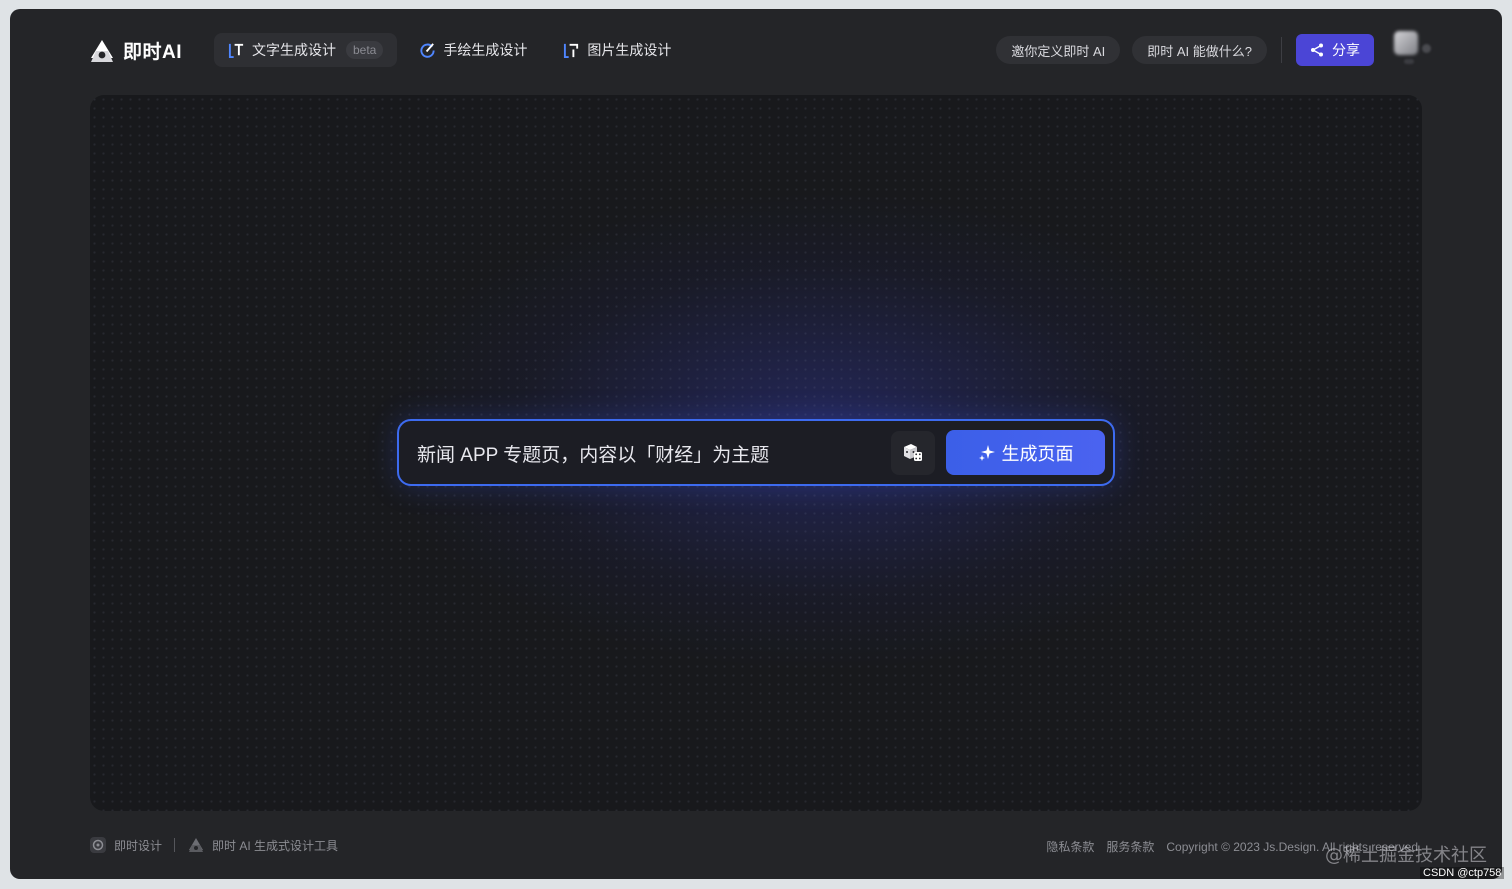  I want to click on share-button: 分享, so click(1335, 50).